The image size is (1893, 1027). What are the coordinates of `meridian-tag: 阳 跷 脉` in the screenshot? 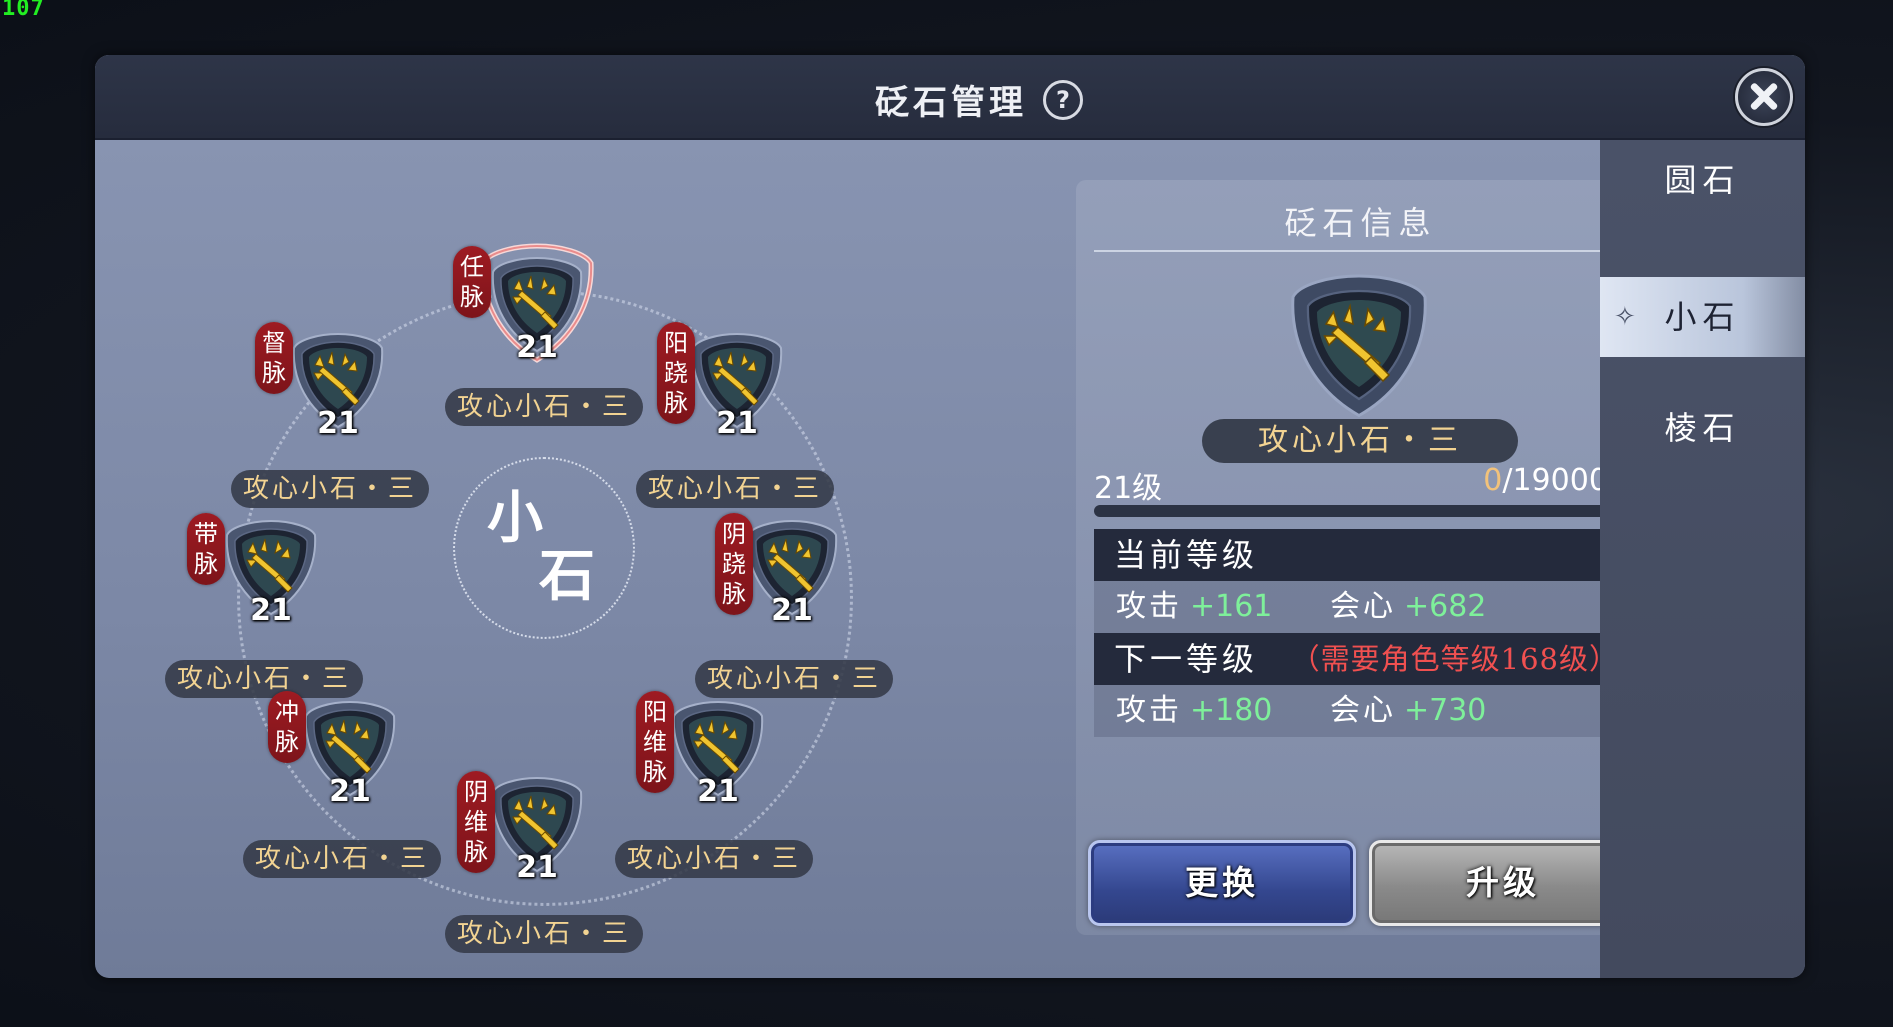 It's located at (676, 373).